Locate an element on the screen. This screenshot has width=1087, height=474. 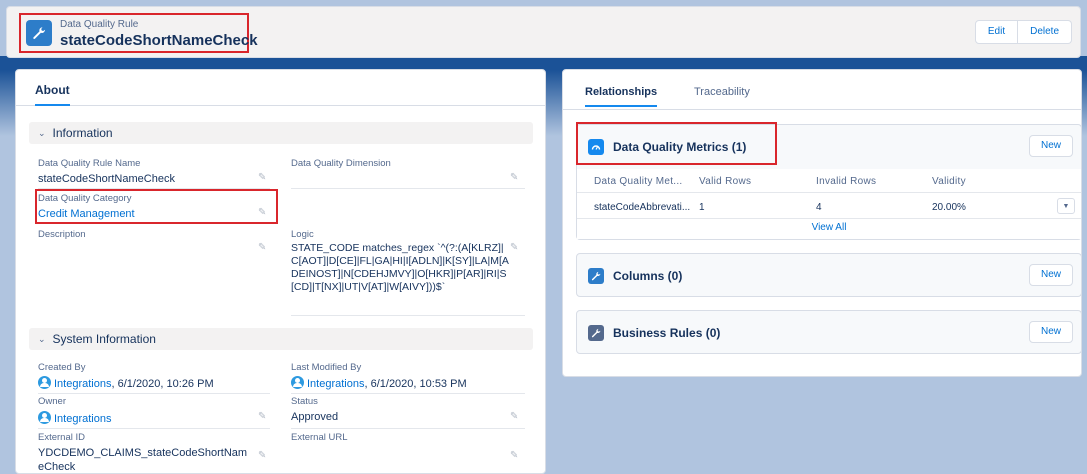
created-by-value: Integrations, 6/1/2020, 10:26 PM is located at coordinates (126, 383).